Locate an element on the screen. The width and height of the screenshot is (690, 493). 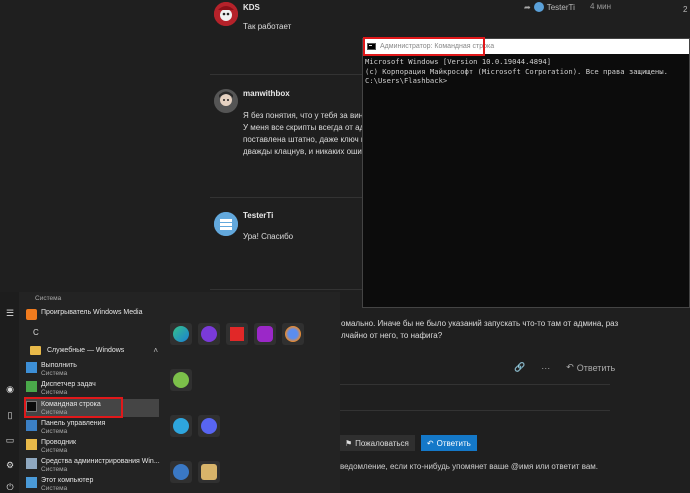
post-text-line: дважды клацнув, и никаких ошибок is located at coordinates (309, 151).